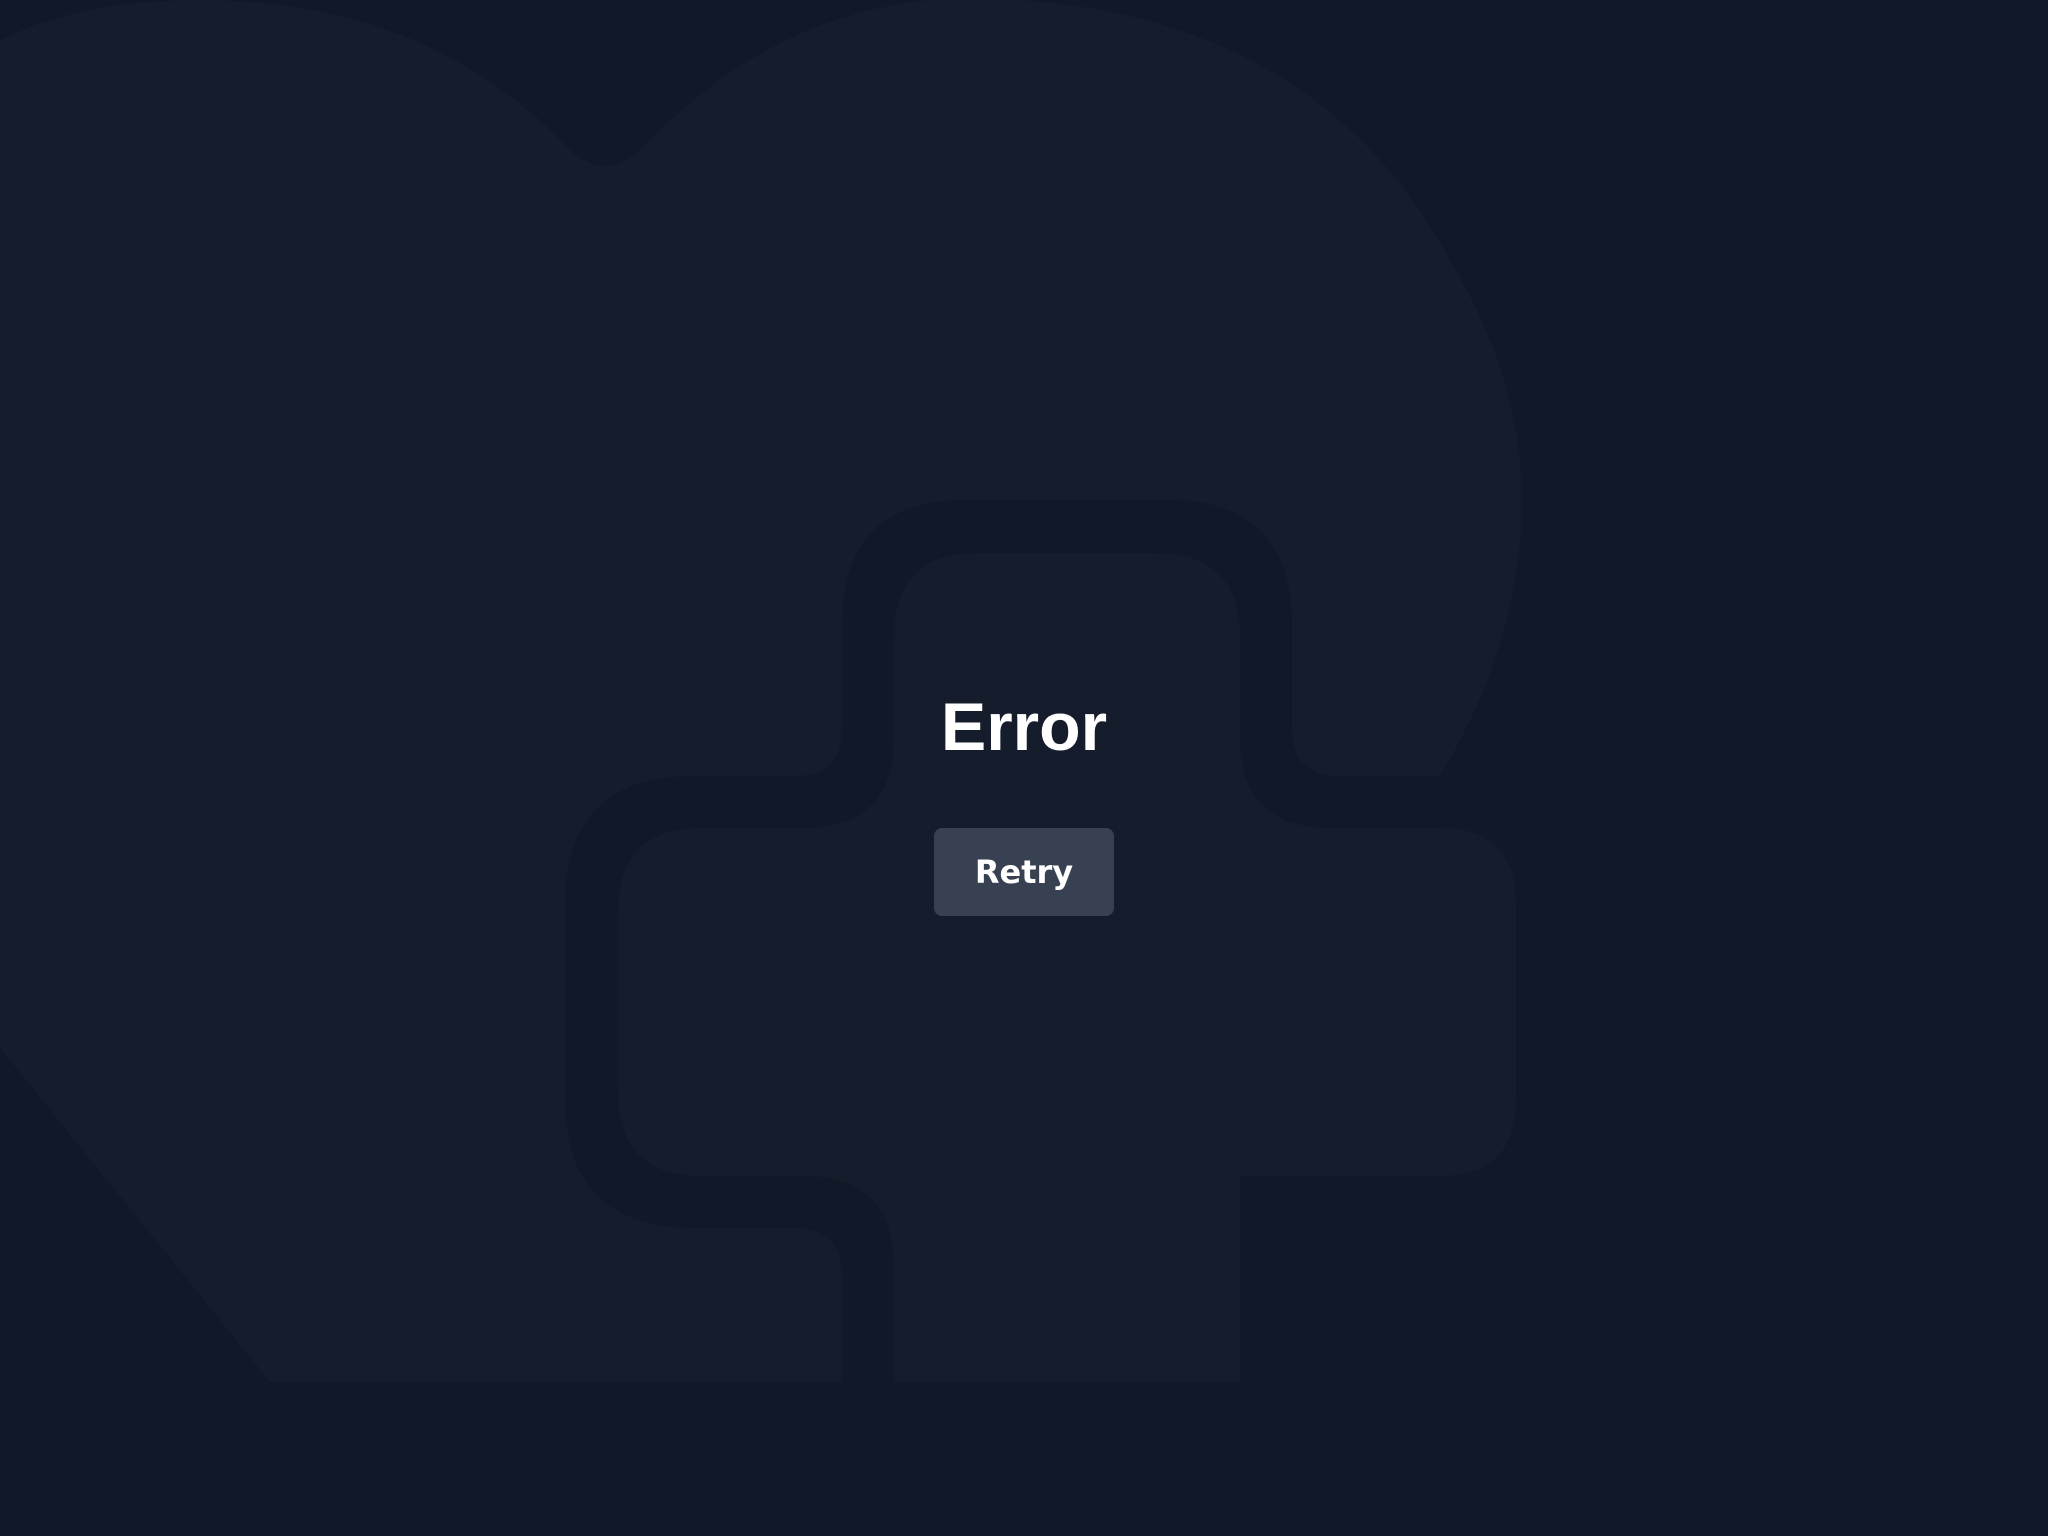 This screenshot has height=1536, width=2048. Describe the element at coordinates (1024, 727) in the screenshot. I see `error-title: Error` at that location.